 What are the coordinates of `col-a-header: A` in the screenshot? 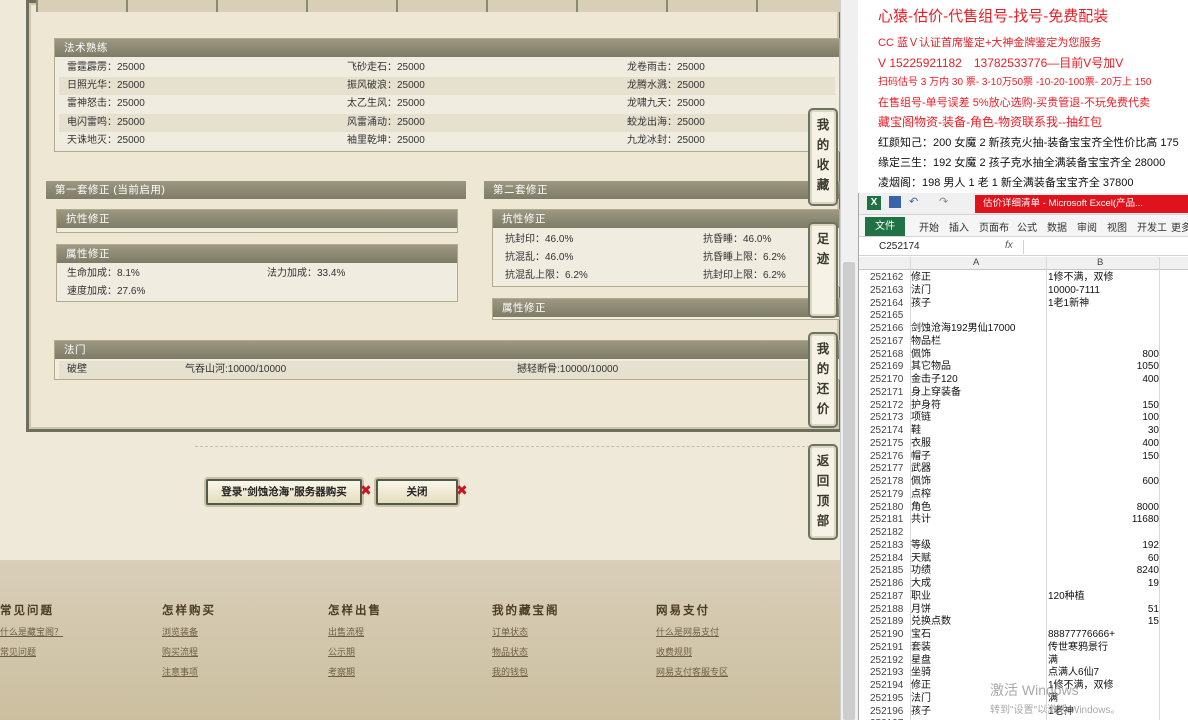 It's located at (976, 262).